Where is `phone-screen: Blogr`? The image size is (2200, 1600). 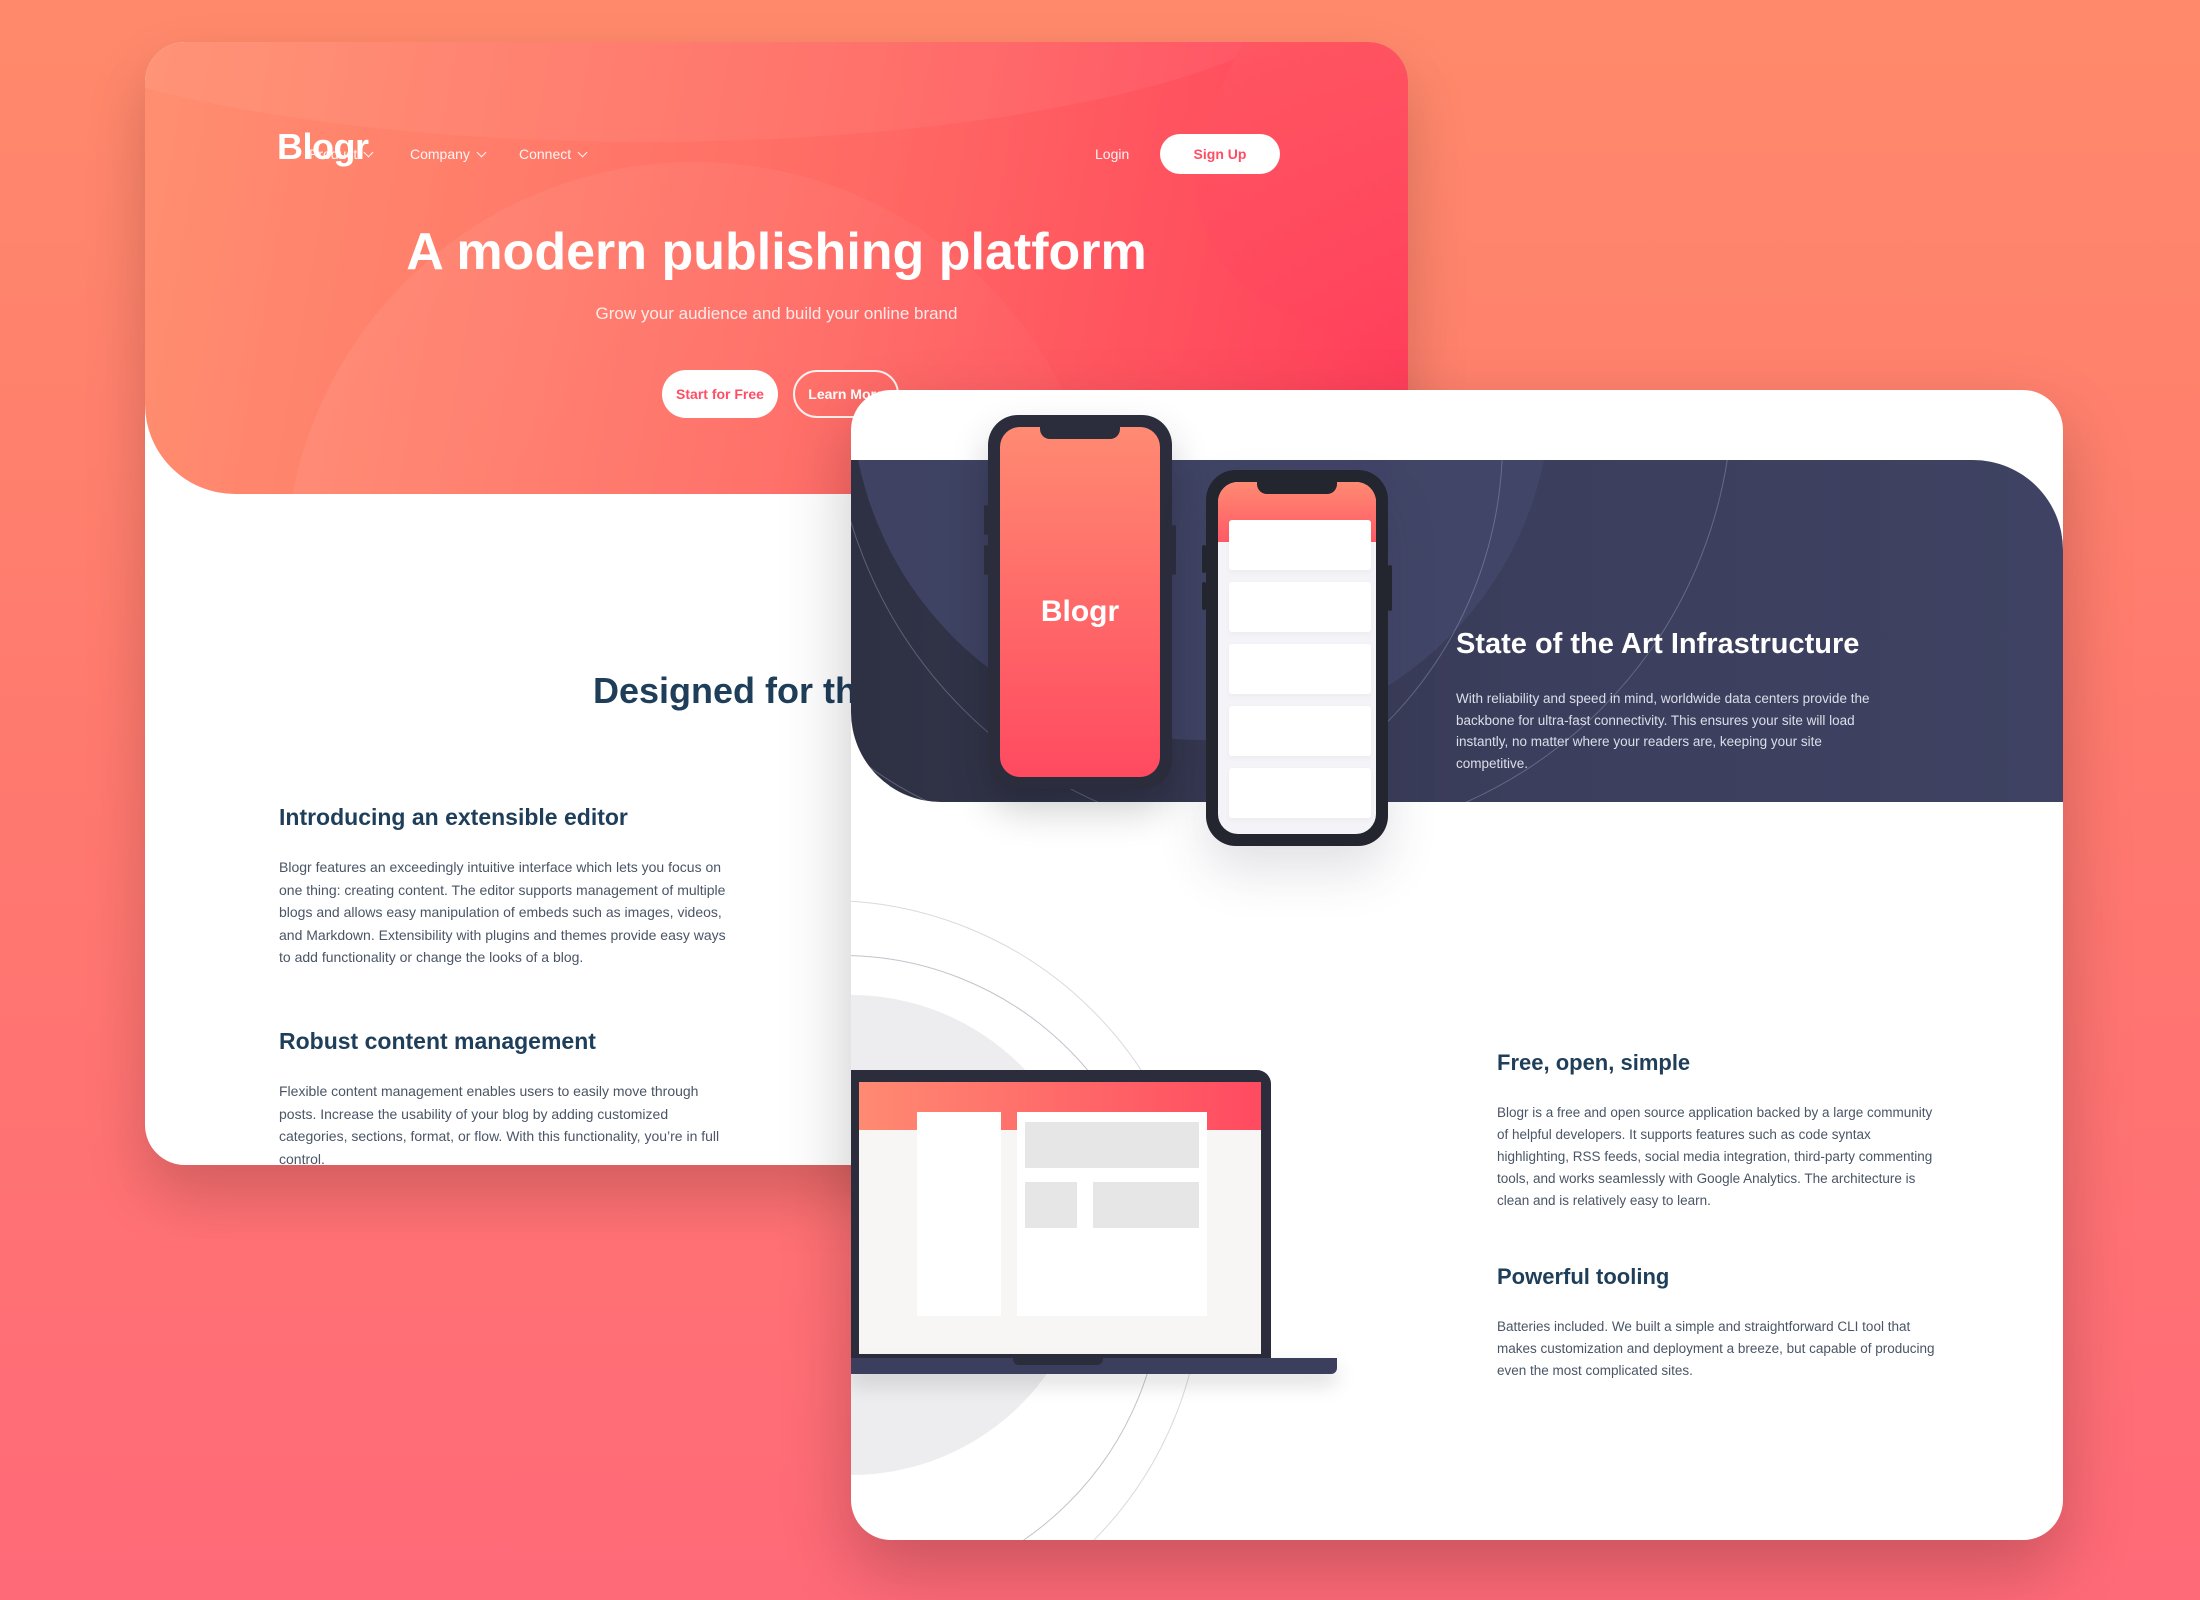 phone-screen: Blogr is located at coordinates (1080, 602).